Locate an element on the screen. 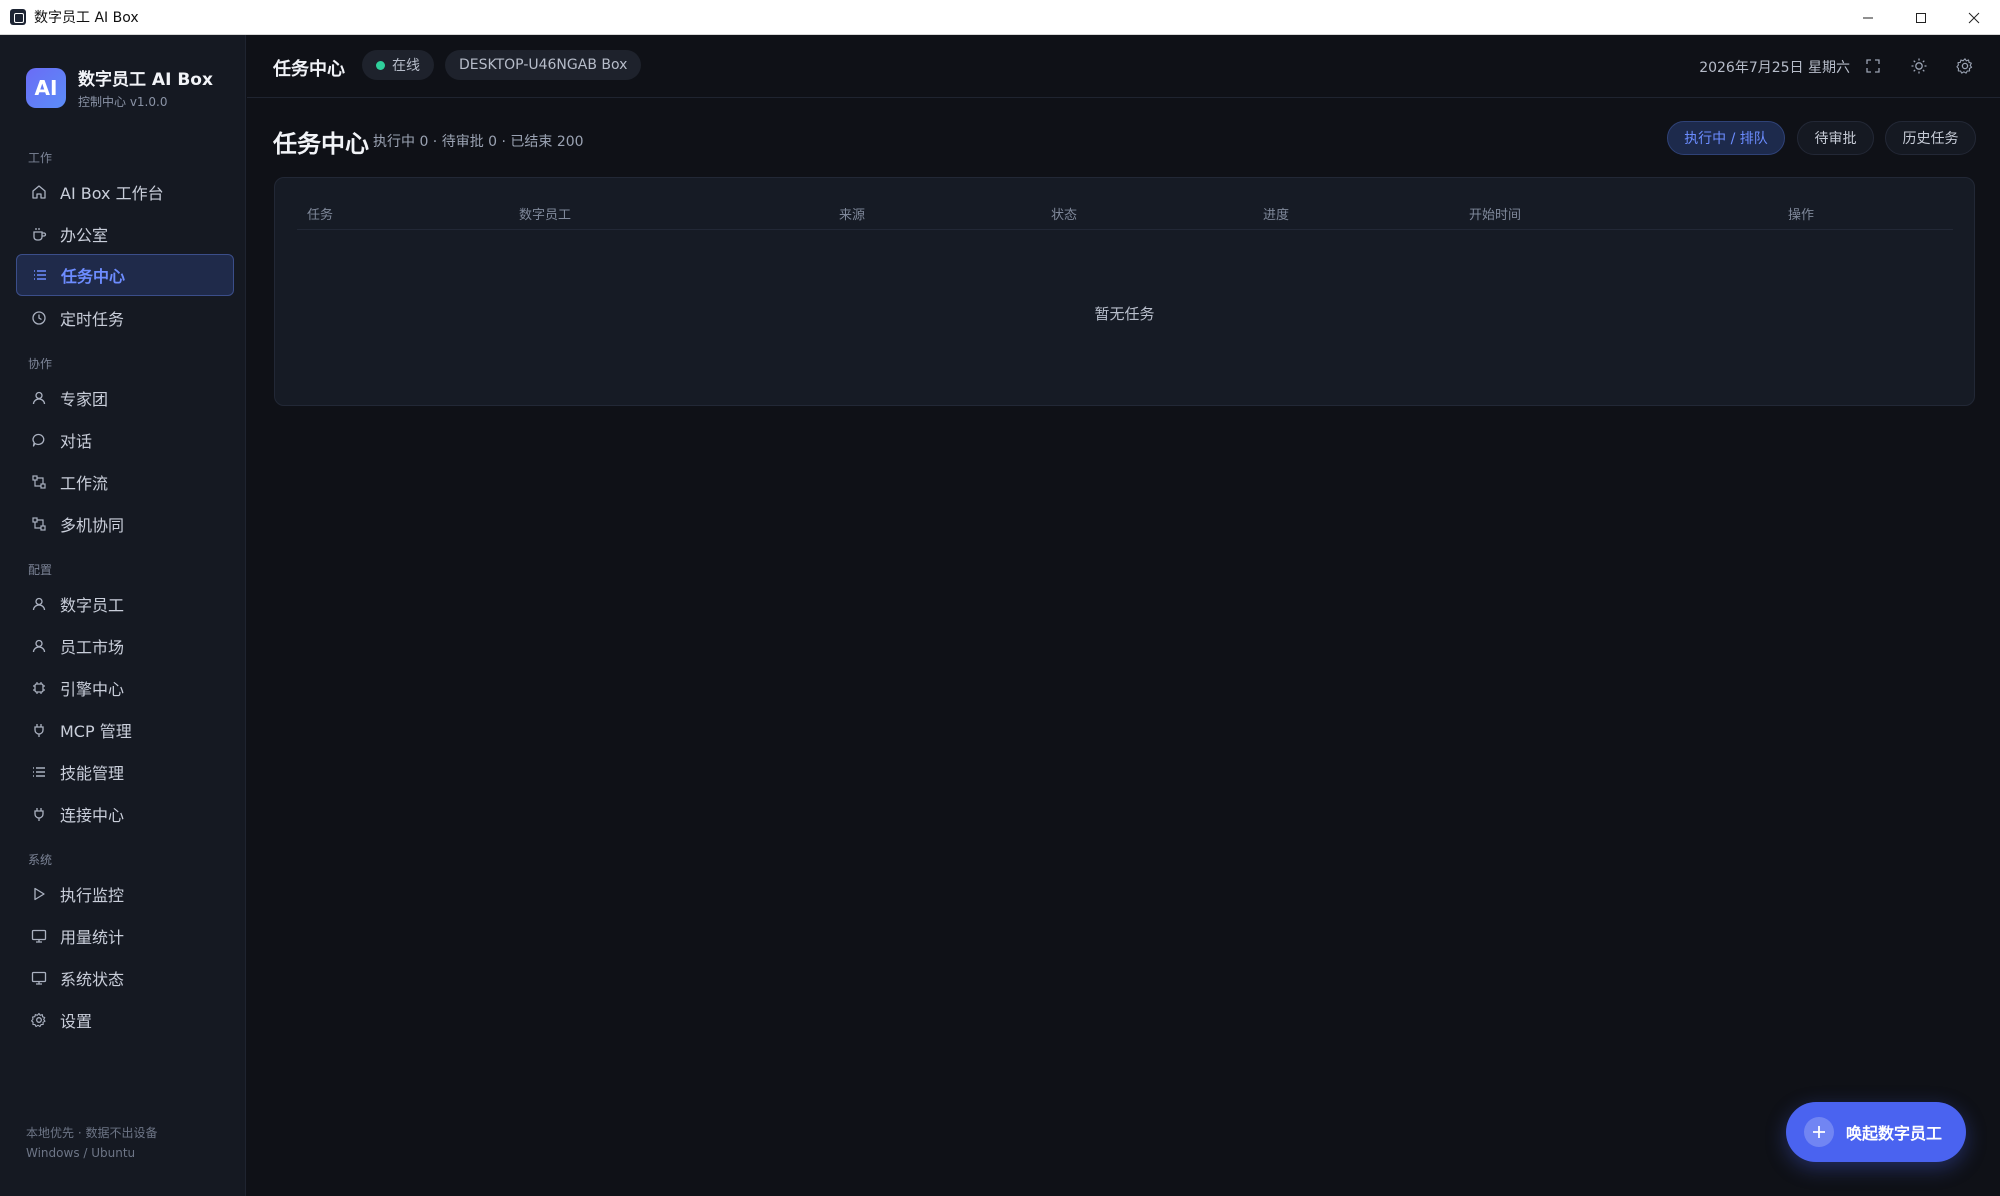 The image size is (2000, 1196). sidebar-item-scheduled-tasks: 定时任务 is located at coordinates (125, 318).